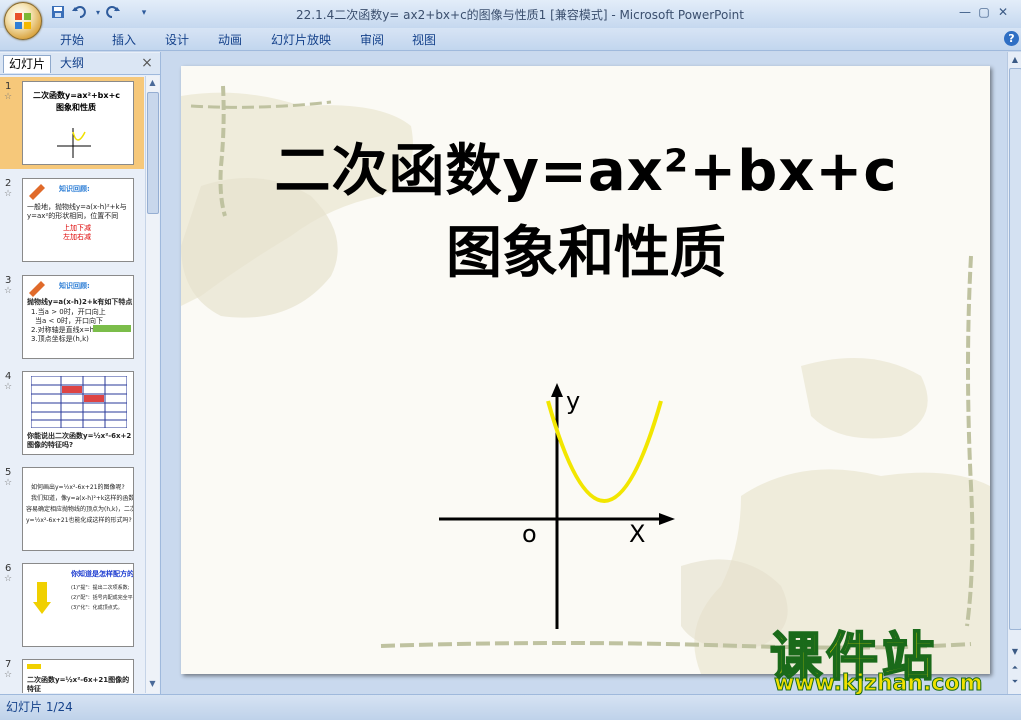  What do you see at coordinates (144, 13) in the screenshot?
I see `customize-qat-icon: ▾` at bounding box center [144, 13].